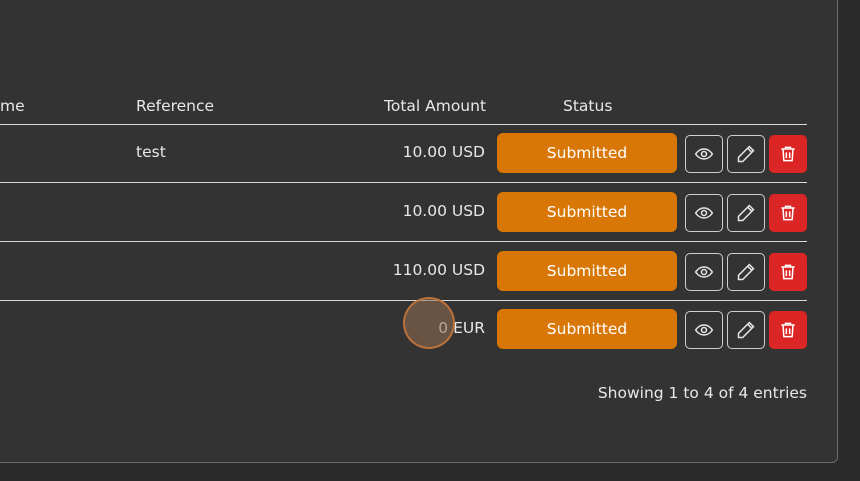 The image size is (860, 481). I want to click on table-info-summary: Showing 1 to 4 of 4 entries, so click(702, 393).